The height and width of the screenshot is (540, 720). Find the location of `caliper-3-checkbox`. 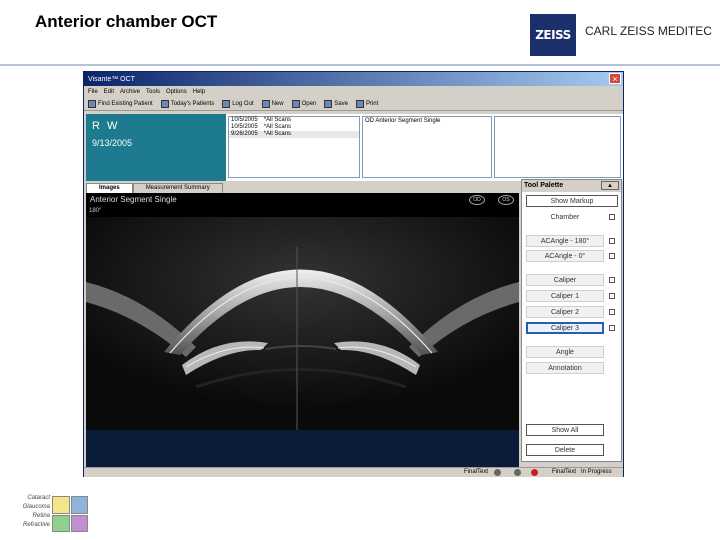

caliper-3-checkbox is located at coordinates (612, 328).